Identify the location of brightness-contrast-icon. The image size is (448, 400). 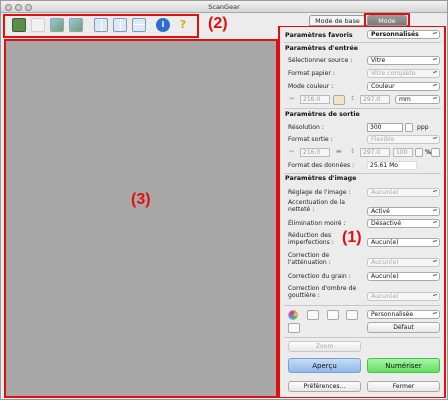
(313, 315).